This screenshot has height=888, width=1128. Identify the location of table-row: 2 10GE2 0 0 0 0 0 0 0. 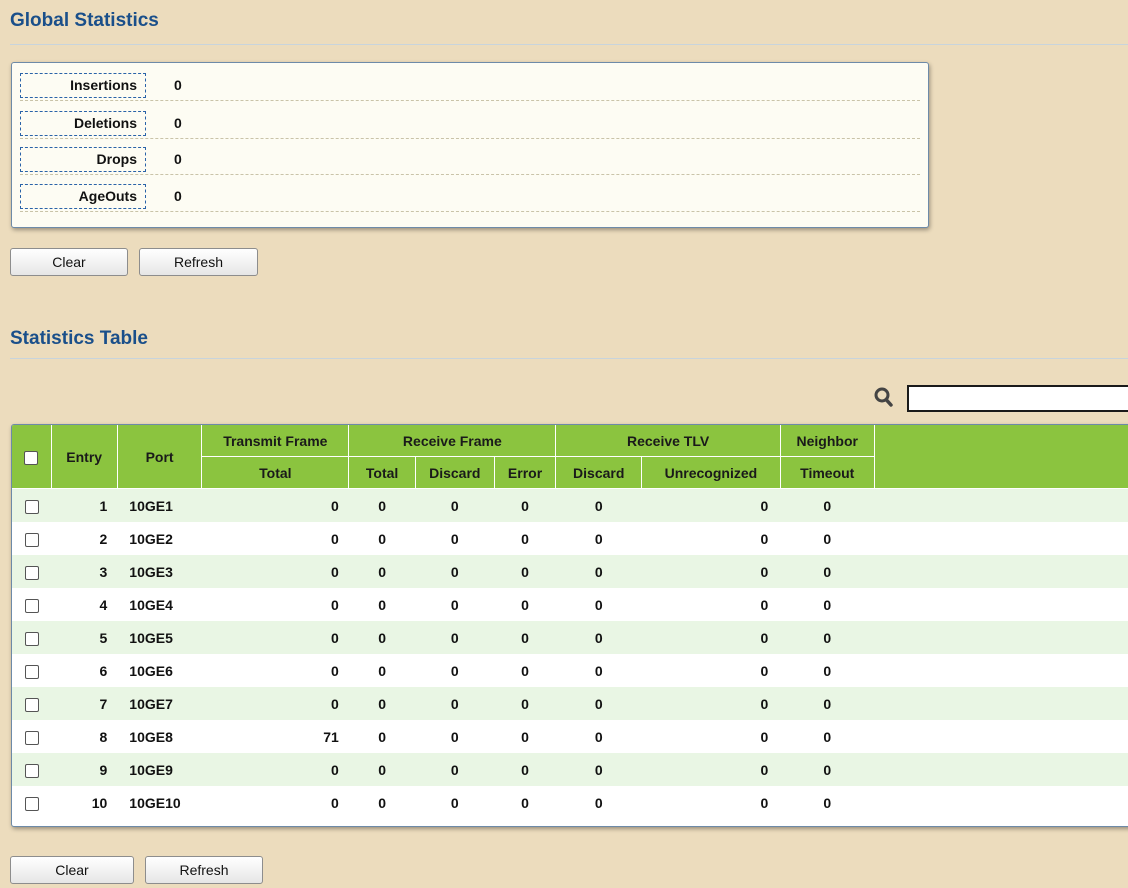
(570, 538).